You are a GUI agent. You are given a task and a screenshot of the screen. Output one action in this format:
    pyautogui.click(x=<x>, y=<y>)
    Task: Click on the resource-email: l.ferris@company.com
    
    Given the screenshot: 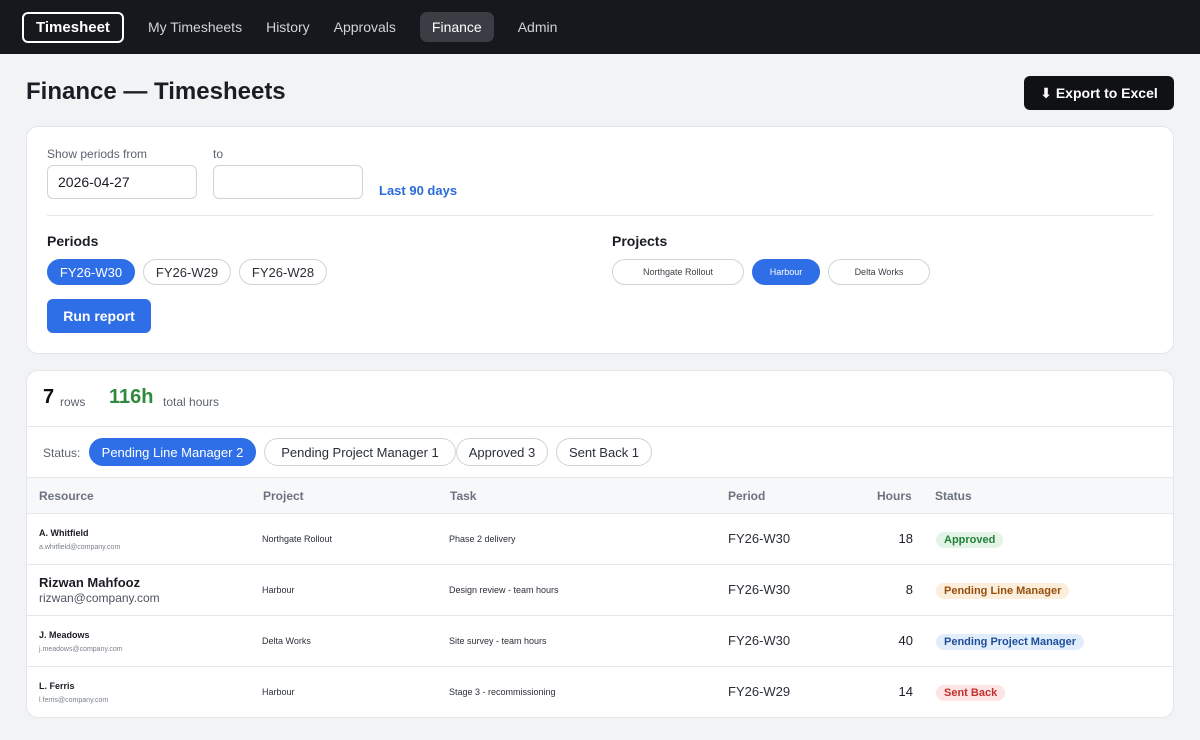 What is the action you would take?
    pyautogui.click(x=74, y=700)
    